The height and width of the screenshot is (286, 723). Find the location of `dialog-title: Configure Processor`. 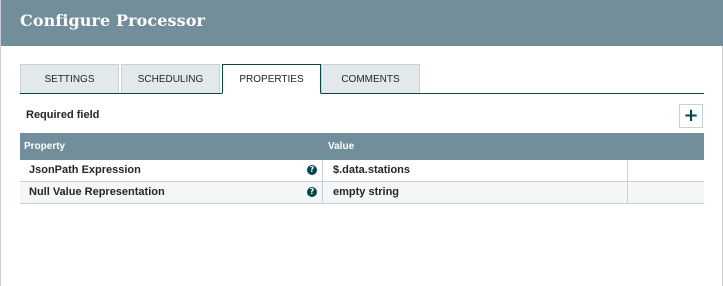

dialog-title: Configure Processor is located at coordinates (113, 20).